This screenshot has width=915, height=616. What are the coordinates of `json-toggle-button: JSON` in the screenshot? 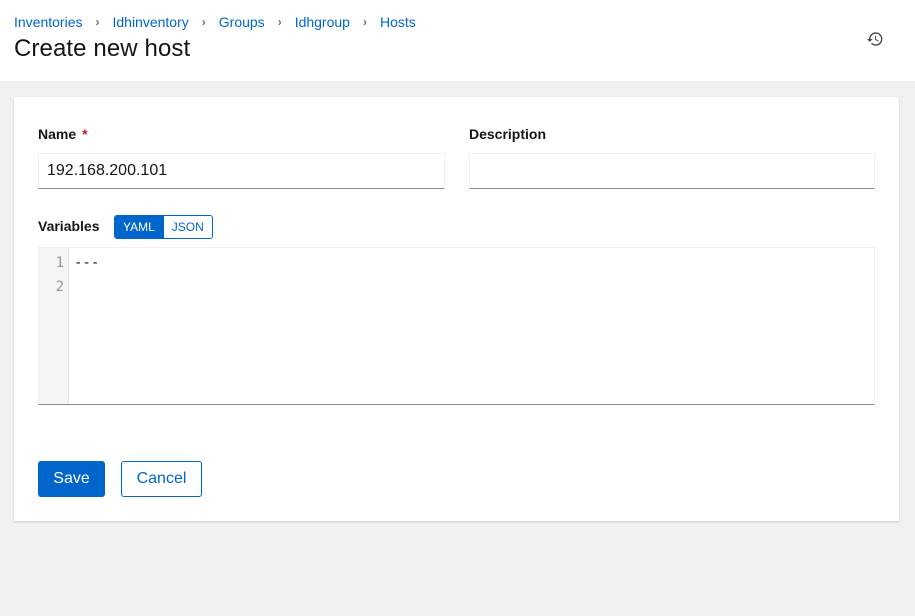 It's located at (187, 227).